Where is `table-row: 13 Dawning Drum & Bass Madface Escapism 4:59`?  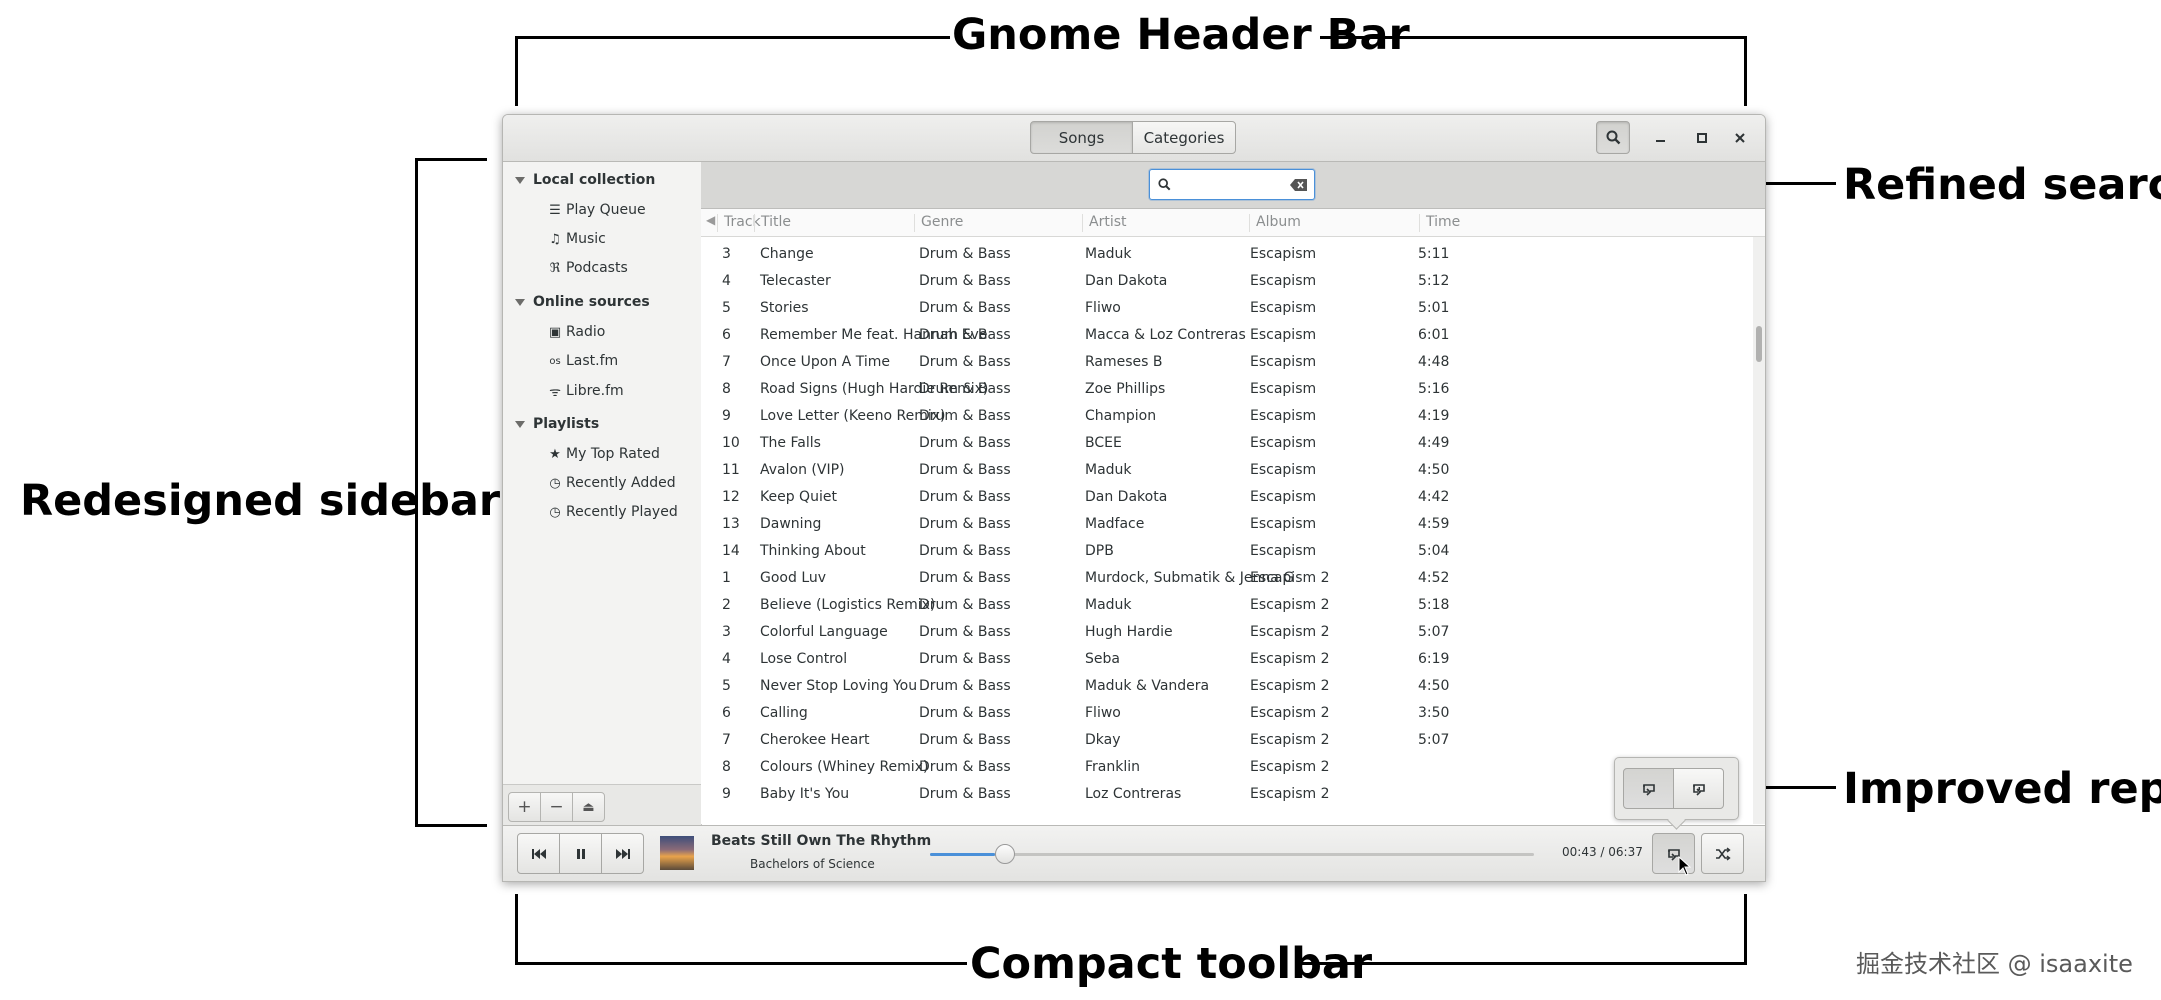 table-row: 13 Dawning Drum & Bass Madface Escapism 4:59 is located at coordinates (1226, 524).